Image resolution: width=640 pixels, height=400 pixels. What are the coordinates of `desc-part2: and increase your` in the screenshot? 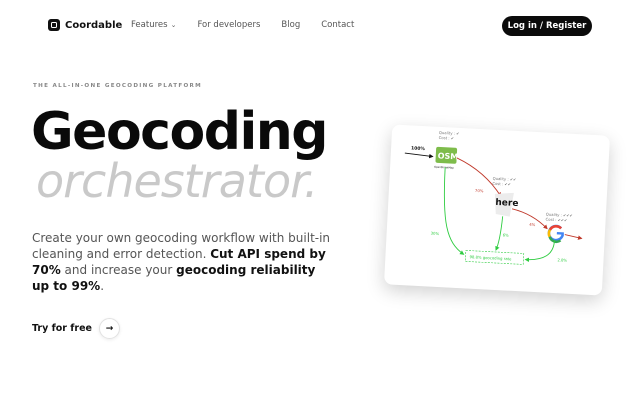 It's located at (118, 270).